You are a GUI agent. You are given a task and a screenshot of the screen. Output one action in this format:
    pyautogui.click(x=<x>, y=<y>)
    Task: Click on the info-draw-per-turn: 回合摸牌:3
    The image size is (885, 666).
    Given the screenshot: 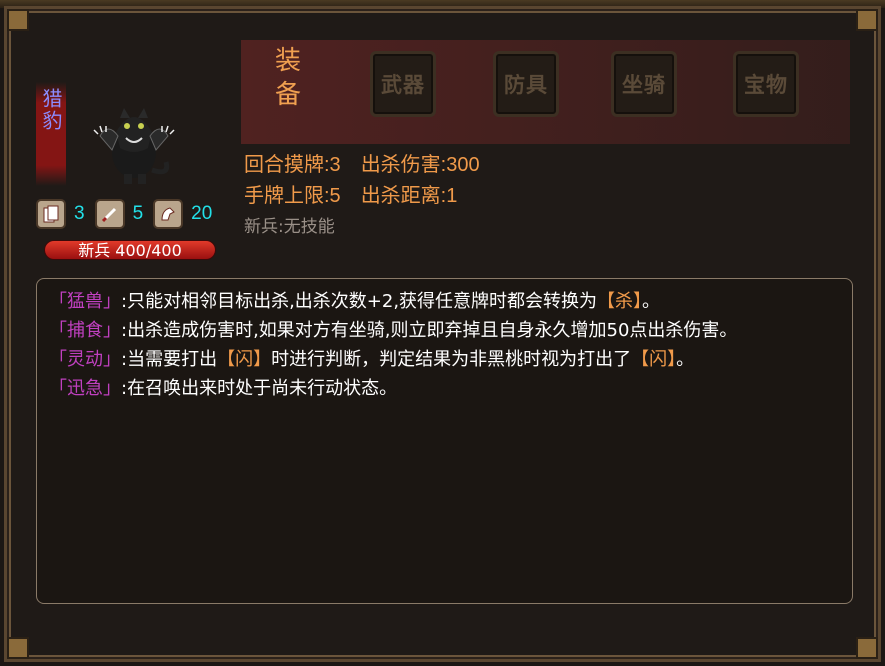 What is the action you would take?
    pyautogui.click(x=292, y=165)
    